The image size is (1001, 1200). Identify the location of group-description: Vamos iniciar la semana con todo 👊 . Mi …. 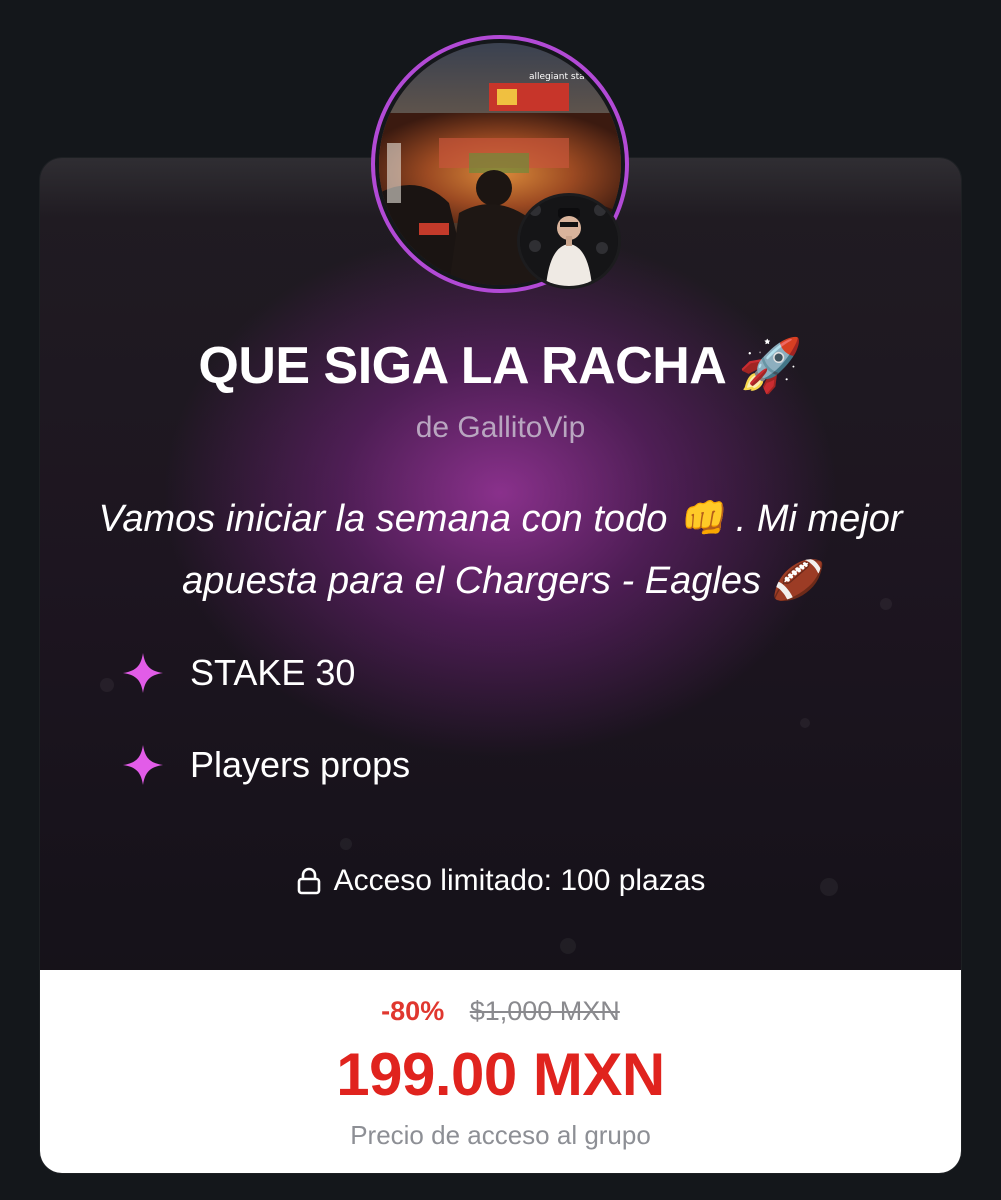
(500, 550).